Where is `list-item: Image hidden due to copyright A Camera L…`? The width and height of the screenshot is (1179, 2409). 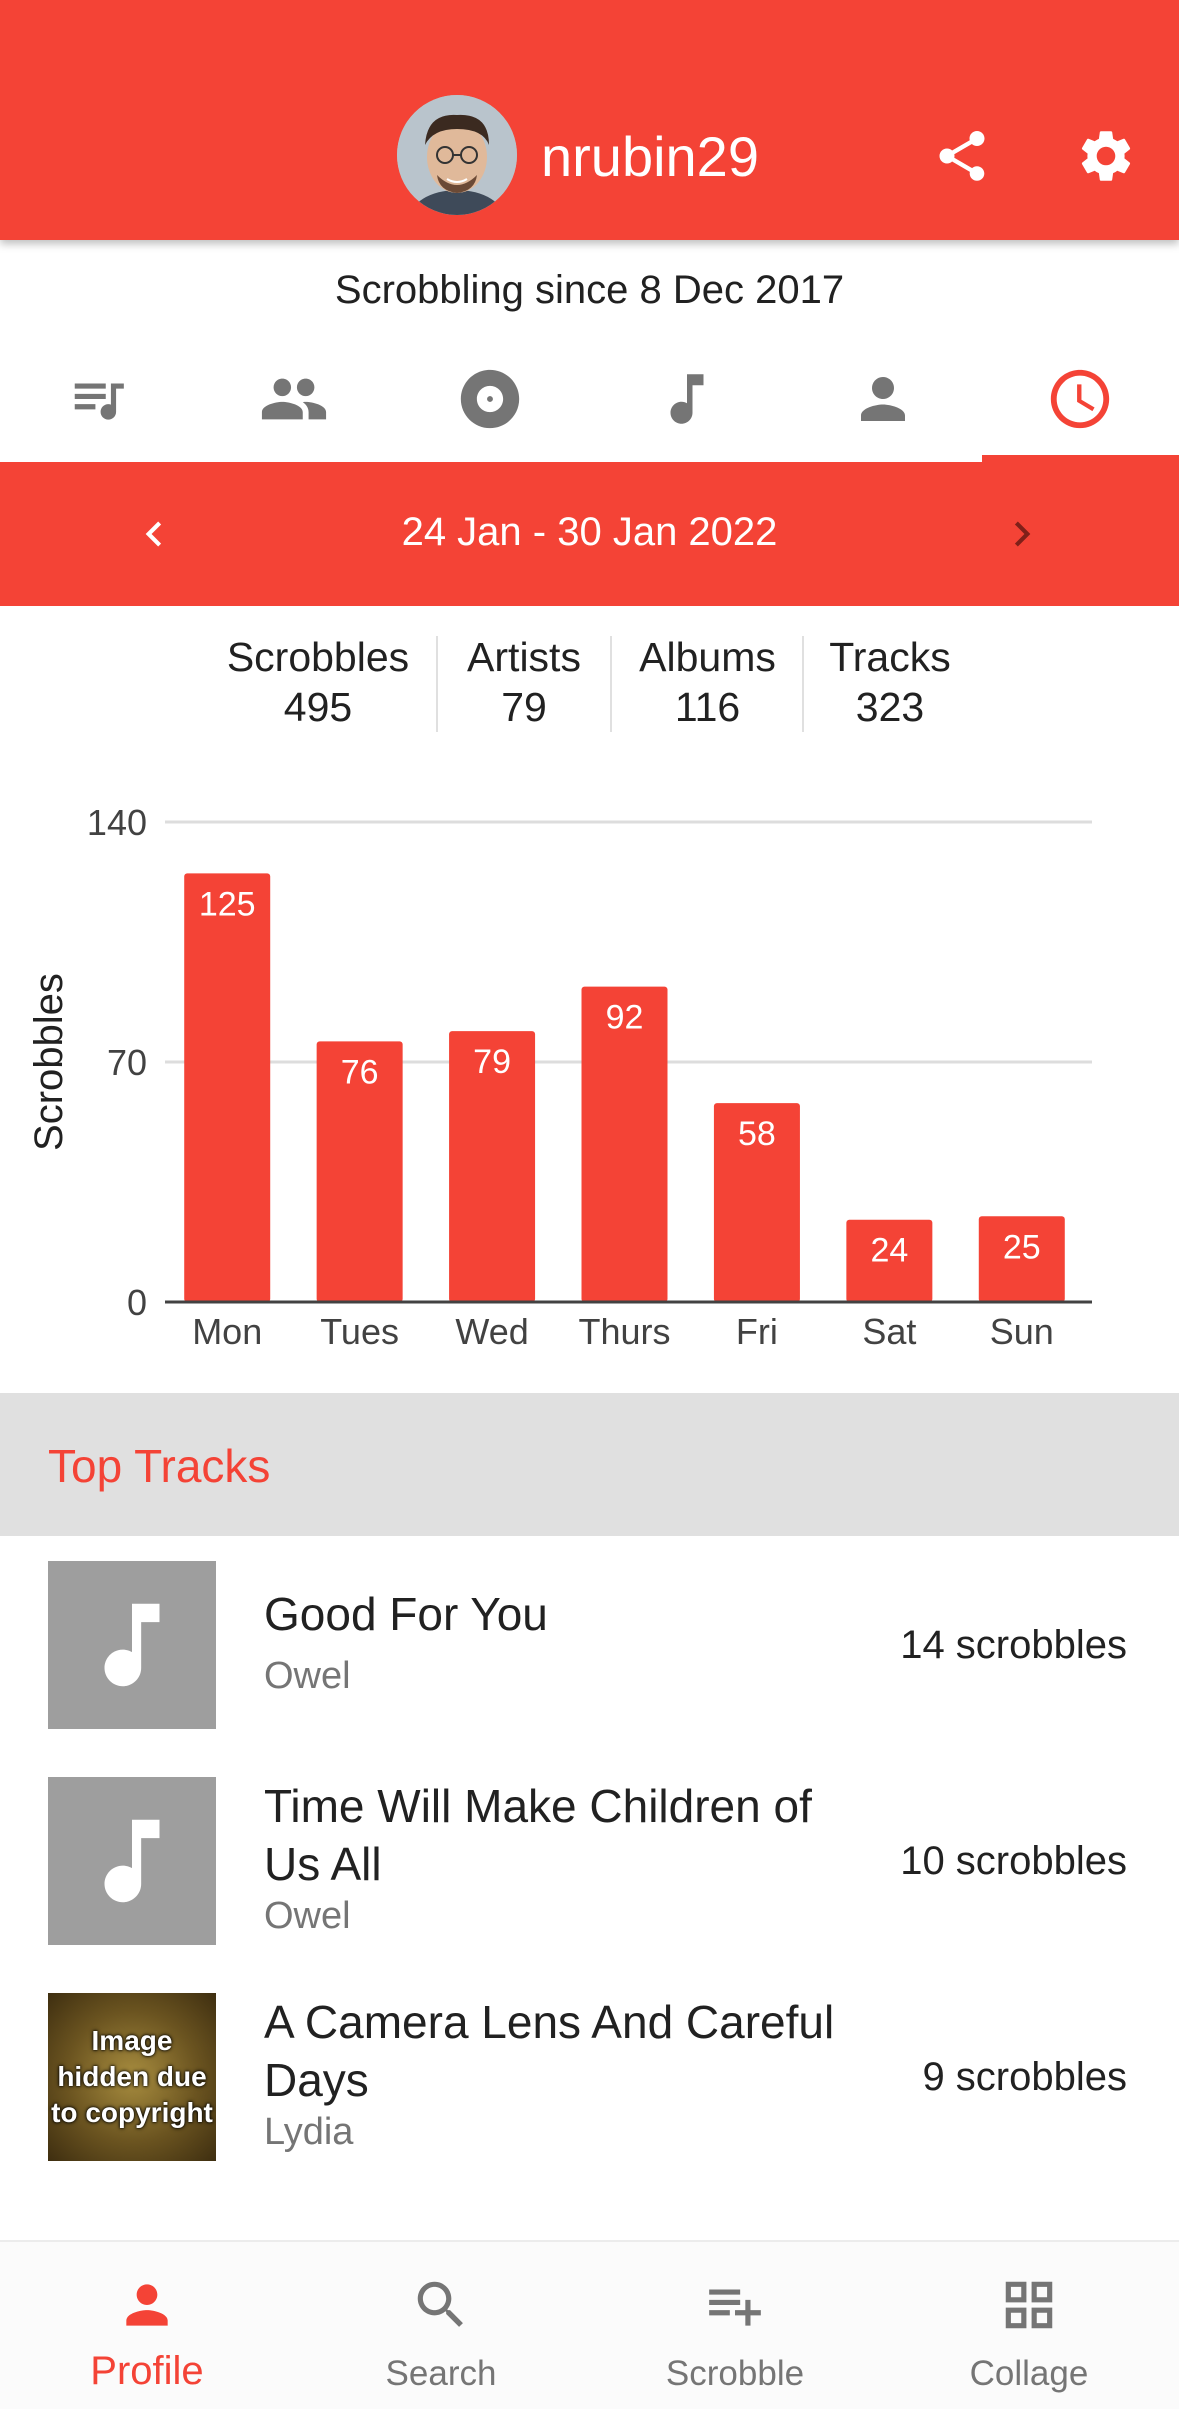 list-item: Image hidden due to copyright A Camera L… is located at coordinates (589, 2093).